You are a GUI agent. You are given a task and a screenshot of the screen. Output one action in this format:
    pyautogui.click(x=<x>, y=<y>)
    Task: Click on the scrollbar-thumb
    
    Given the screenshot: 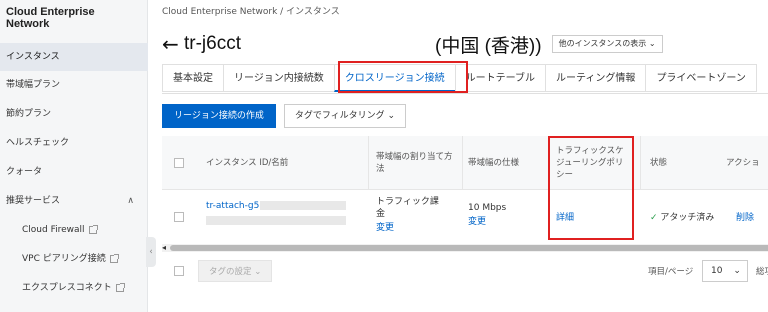 What is the action you would take?
    pyautogui.click(x=469, y=248)
    